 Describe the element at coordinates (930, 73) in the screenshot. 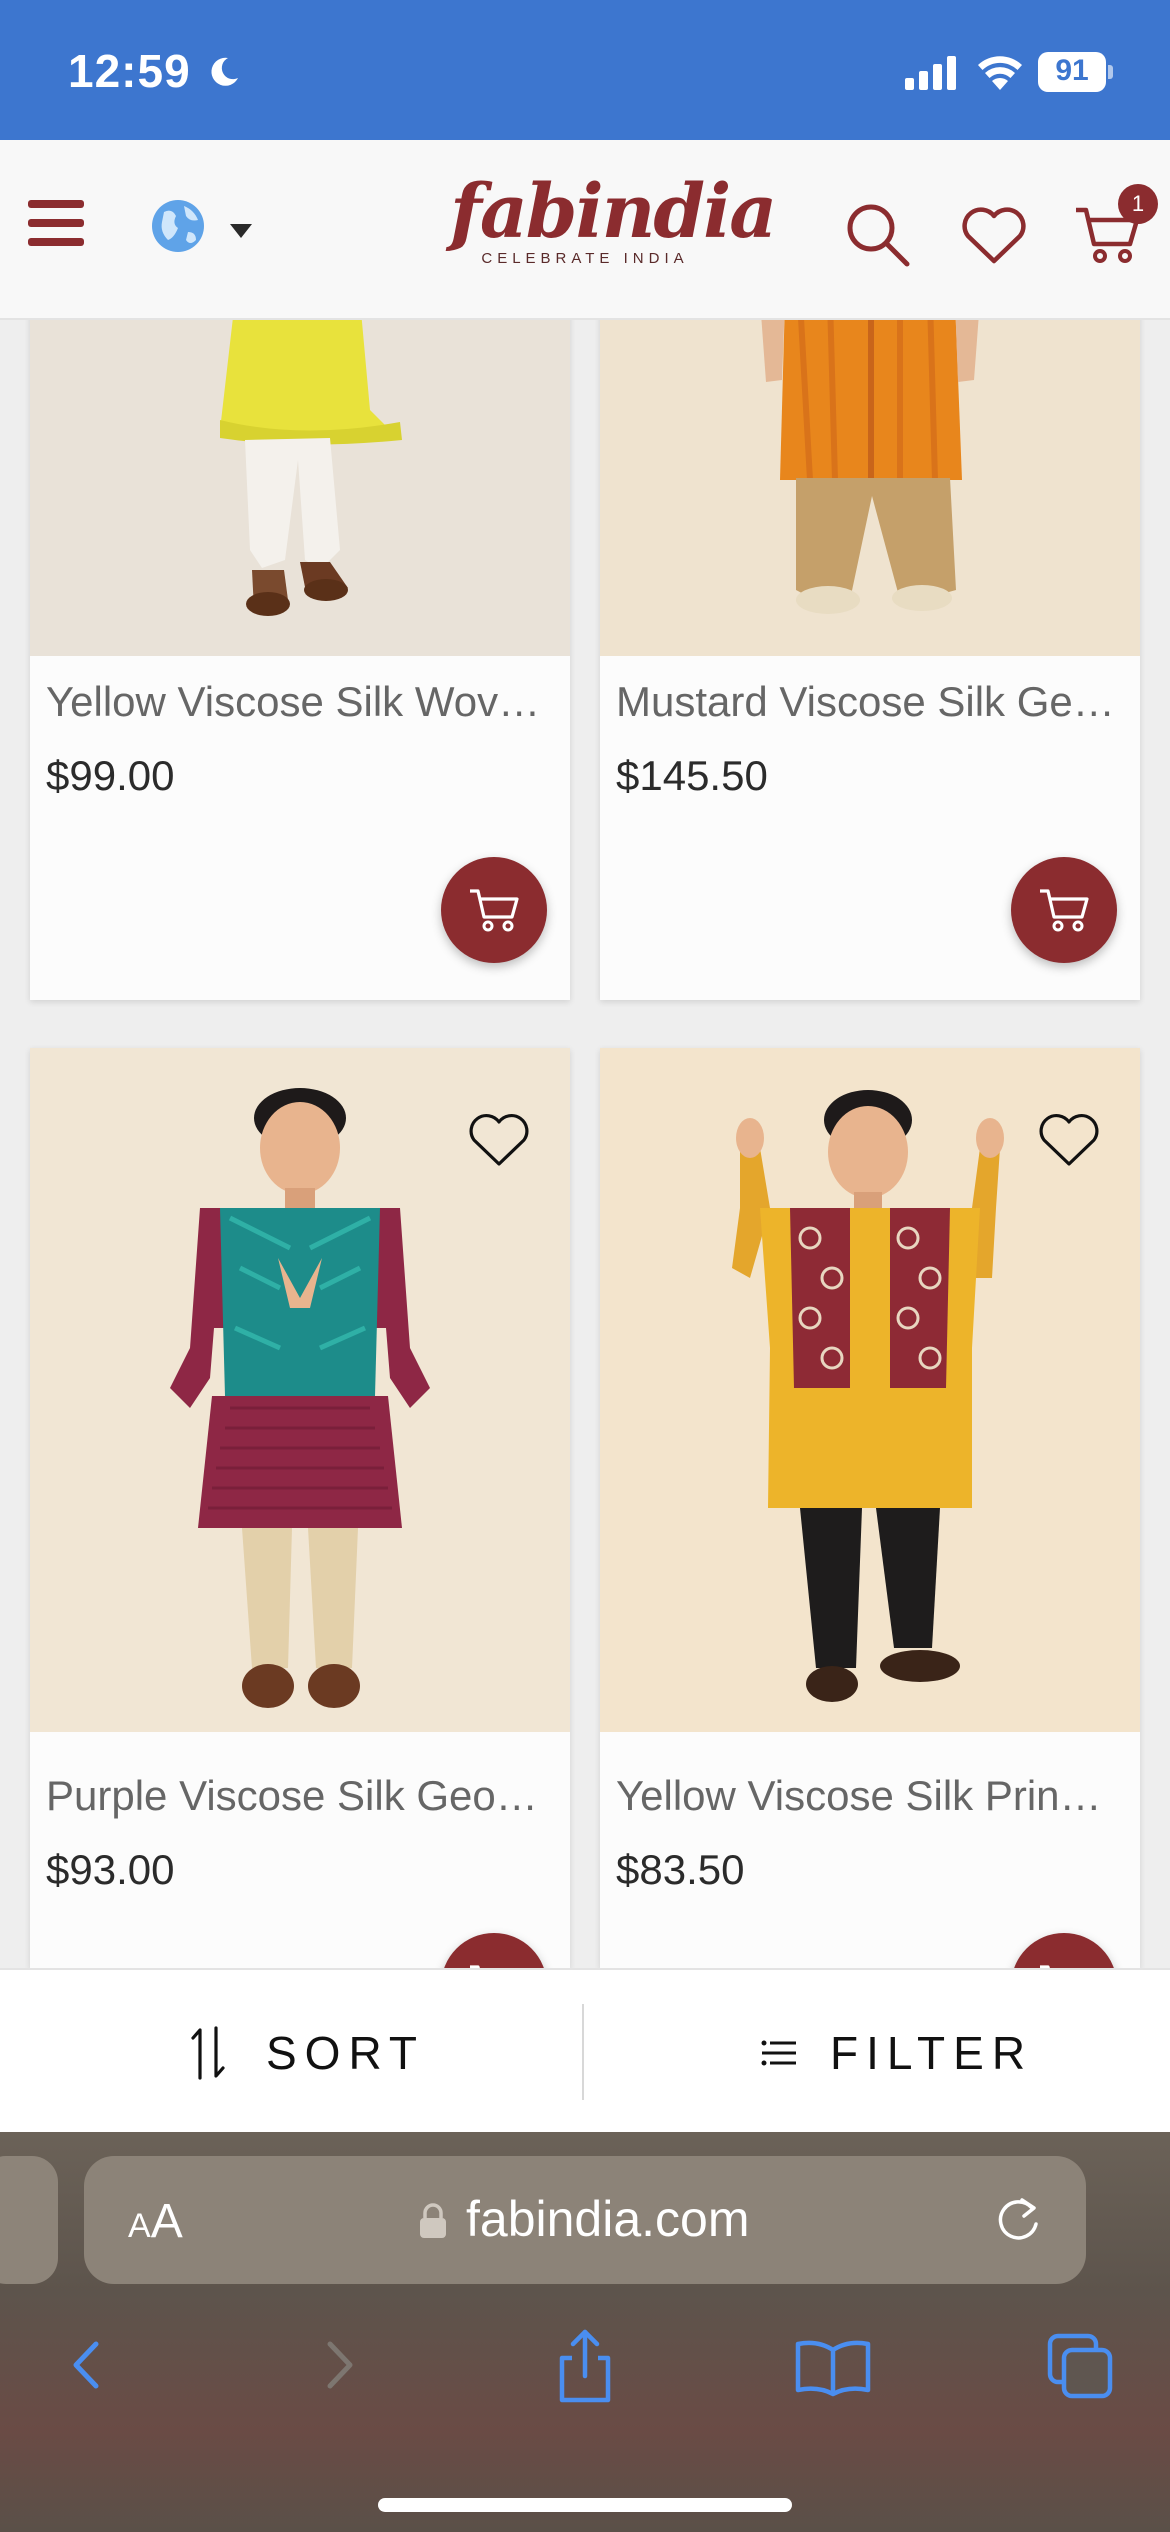

I see `signal-icon` at that location.